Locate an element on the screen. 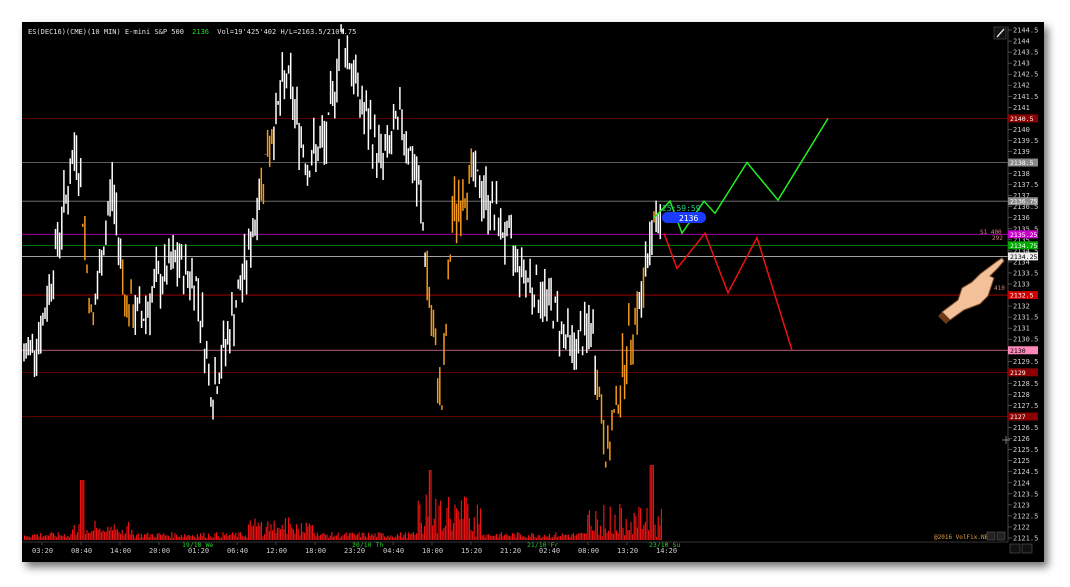 This screenshot has width=1070, height=587. current-price-box: 25:59:59 2136 is located at coordinates (684, 213).